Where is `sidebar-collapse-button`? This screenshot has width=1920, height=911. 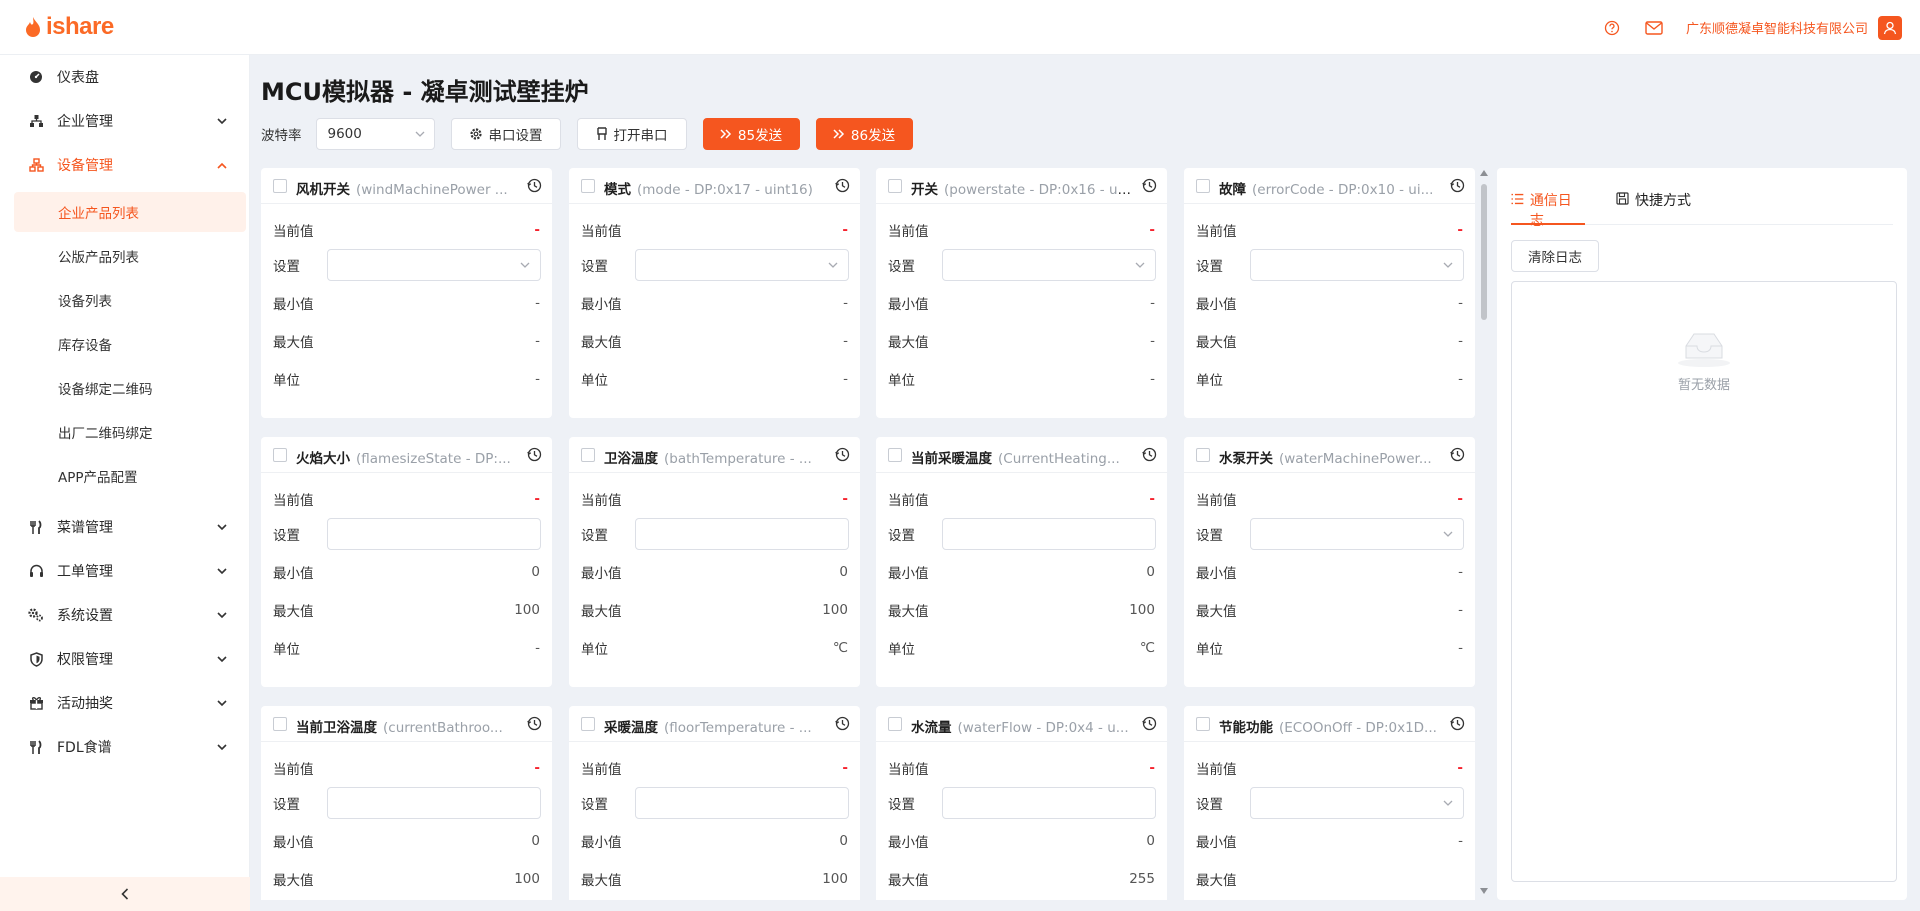
sidebar-collapse-button is located at coordinates (125, 894).